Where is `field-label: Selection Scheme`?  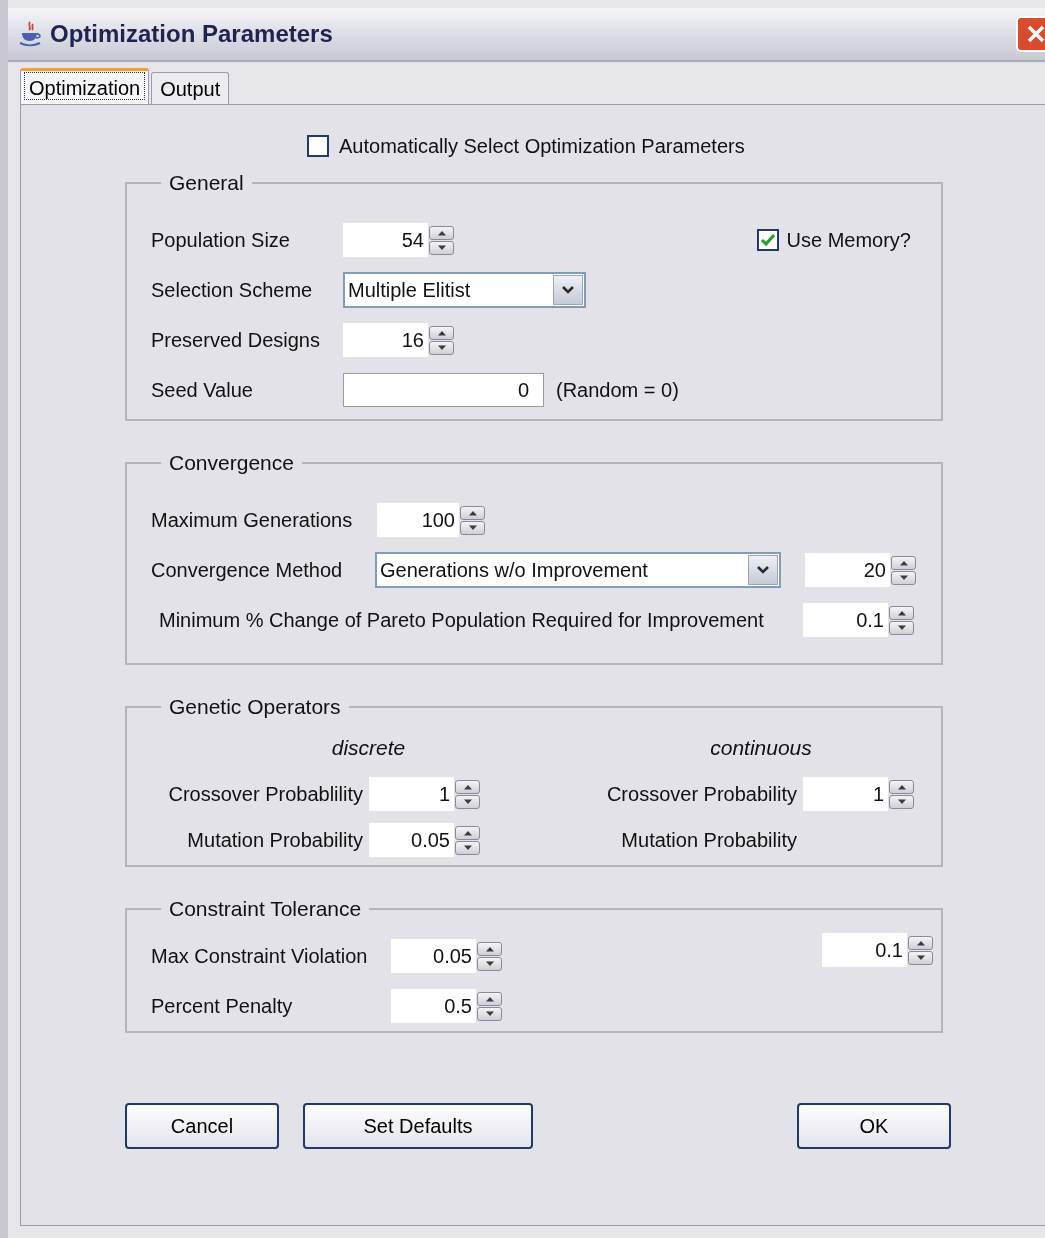
field-label: Selection Scheme is located at coordinates (232, 290).